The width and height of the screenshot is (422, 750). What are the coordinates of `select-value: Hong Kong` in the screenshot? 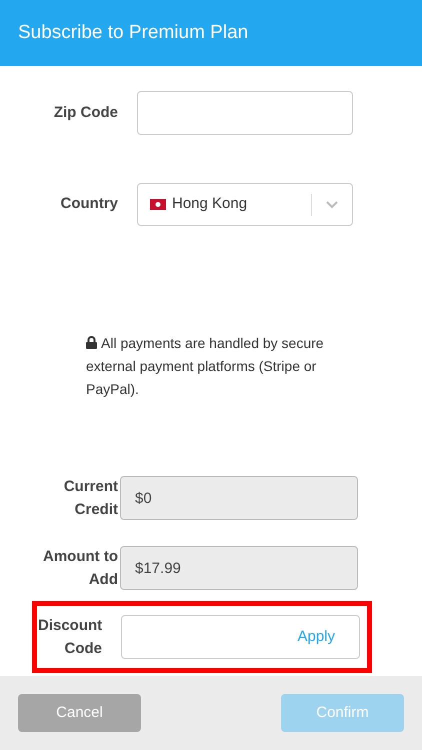 It's located at (210, 204).